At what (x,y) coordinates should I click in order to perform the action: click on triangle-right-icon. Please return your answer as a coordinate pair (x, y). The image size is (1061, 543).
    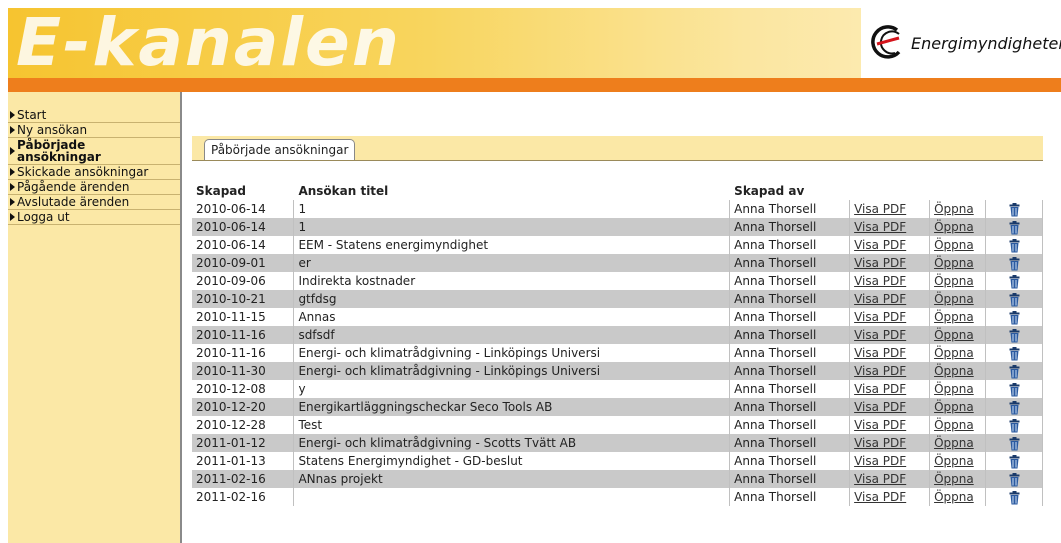
    Looking at the image, I should click on (12, 217).